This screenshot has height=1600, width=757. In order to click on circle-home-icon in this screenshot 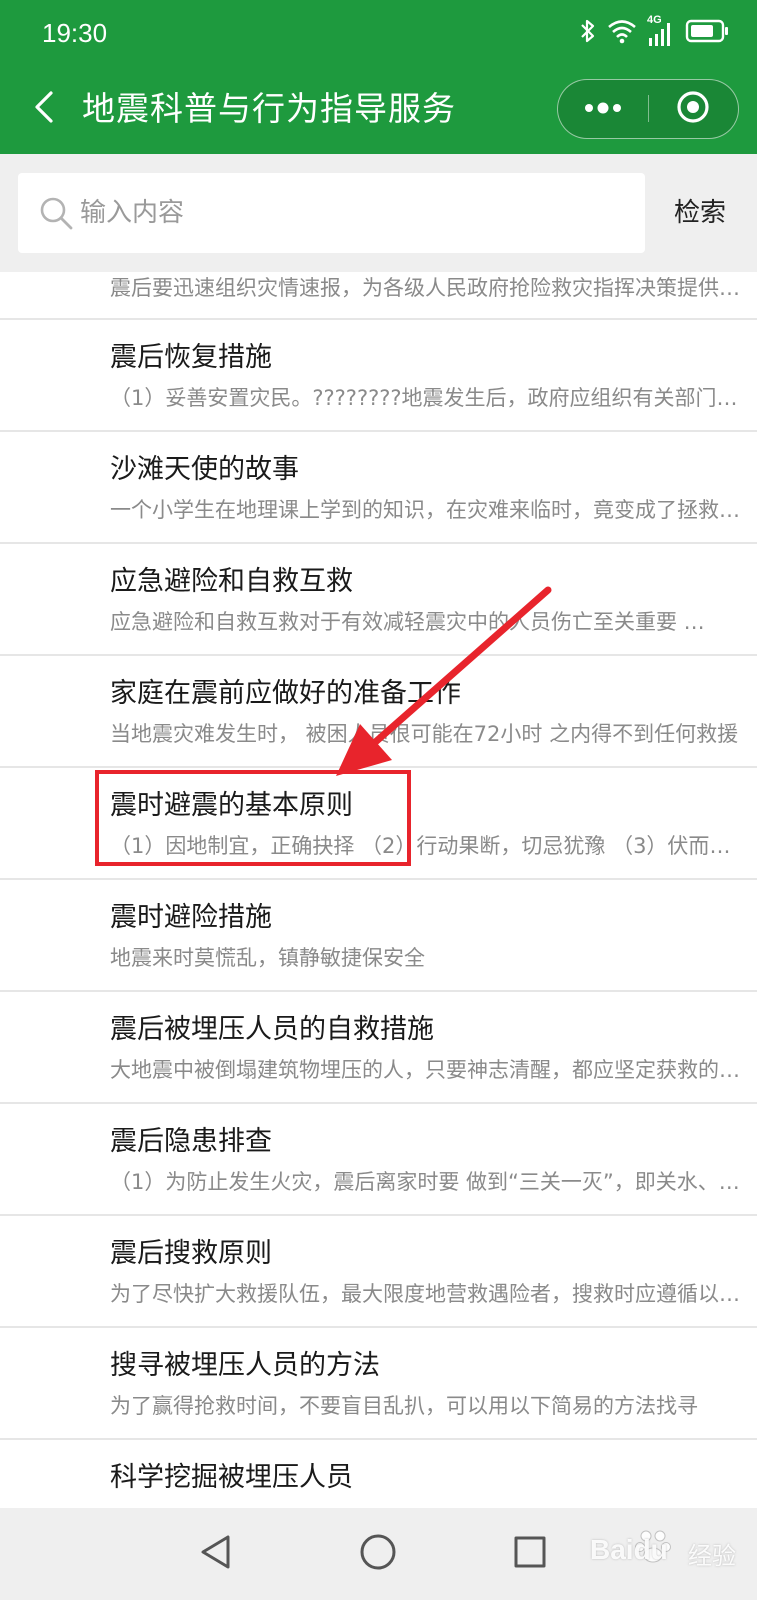, I will do `click(378, 1554)`.